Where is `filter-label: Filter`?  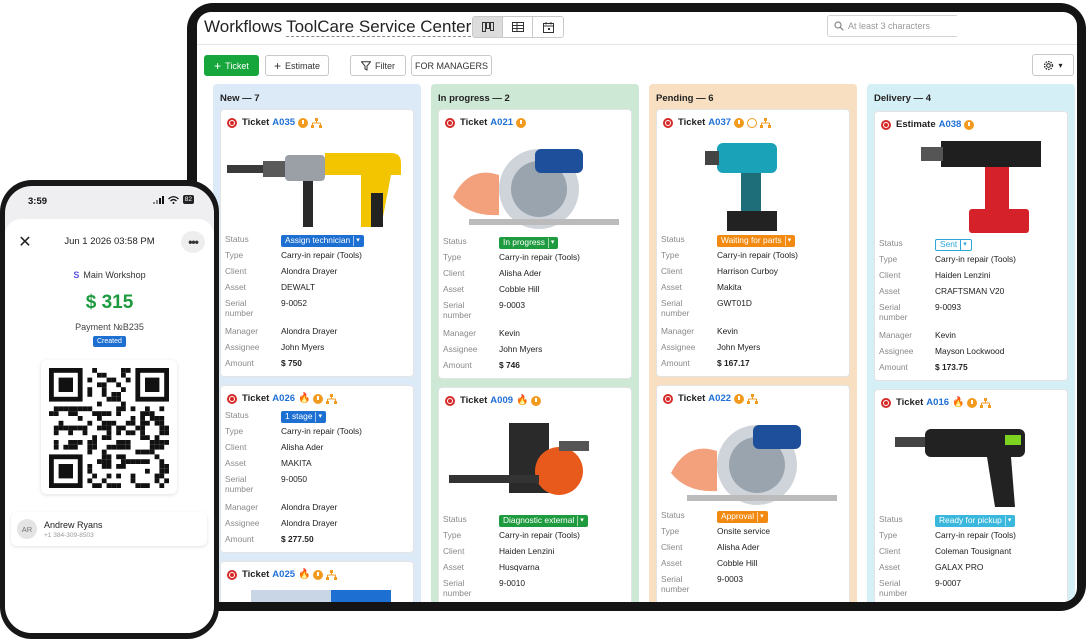
filter-label: Filter is located at coordinates (385, 65).